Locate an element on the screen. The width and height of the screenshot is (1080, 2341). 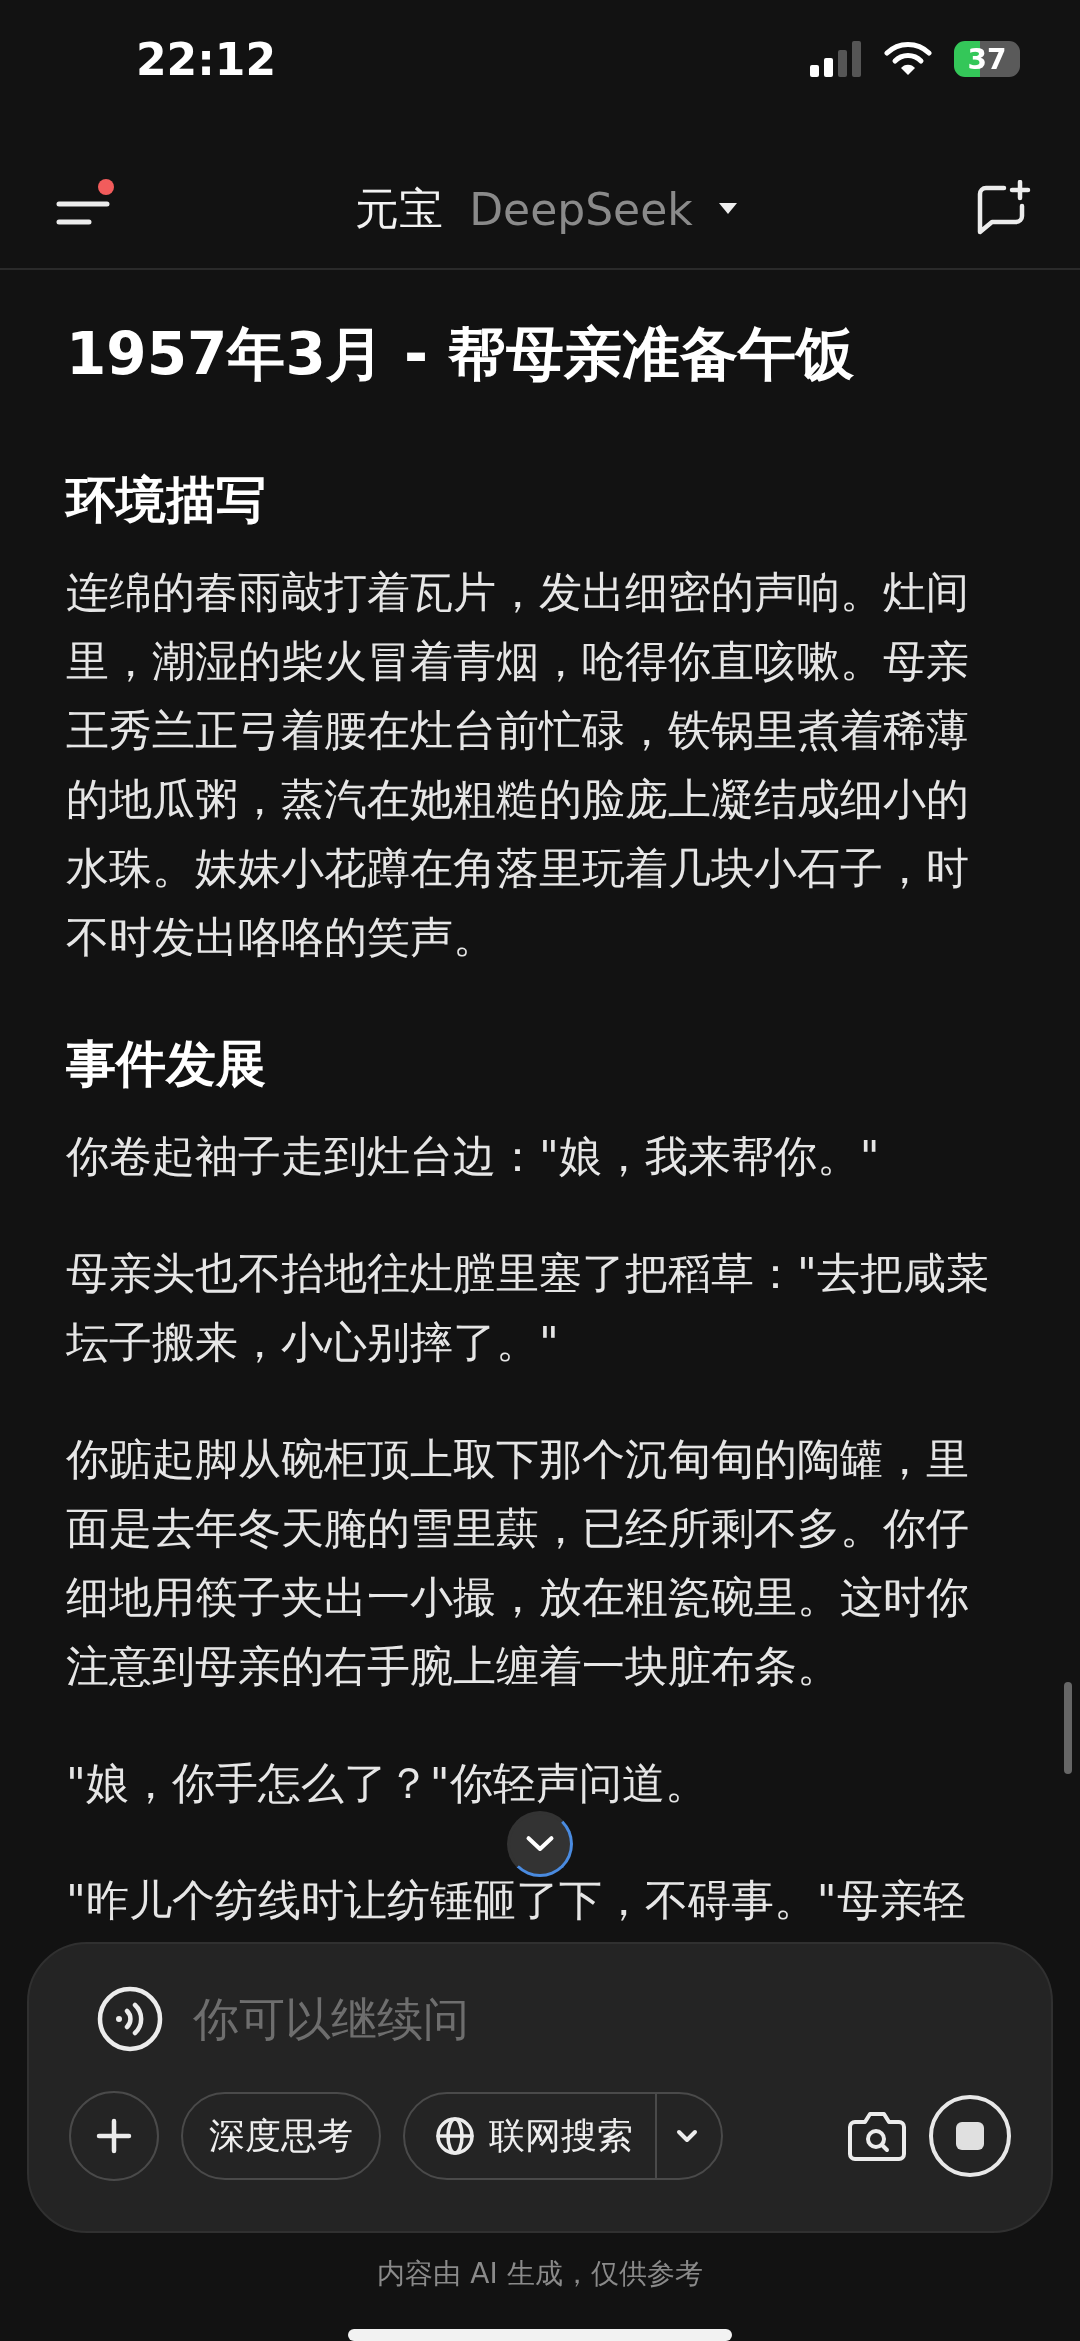
chevron-down-icon is located at coordinates (540, 1844).